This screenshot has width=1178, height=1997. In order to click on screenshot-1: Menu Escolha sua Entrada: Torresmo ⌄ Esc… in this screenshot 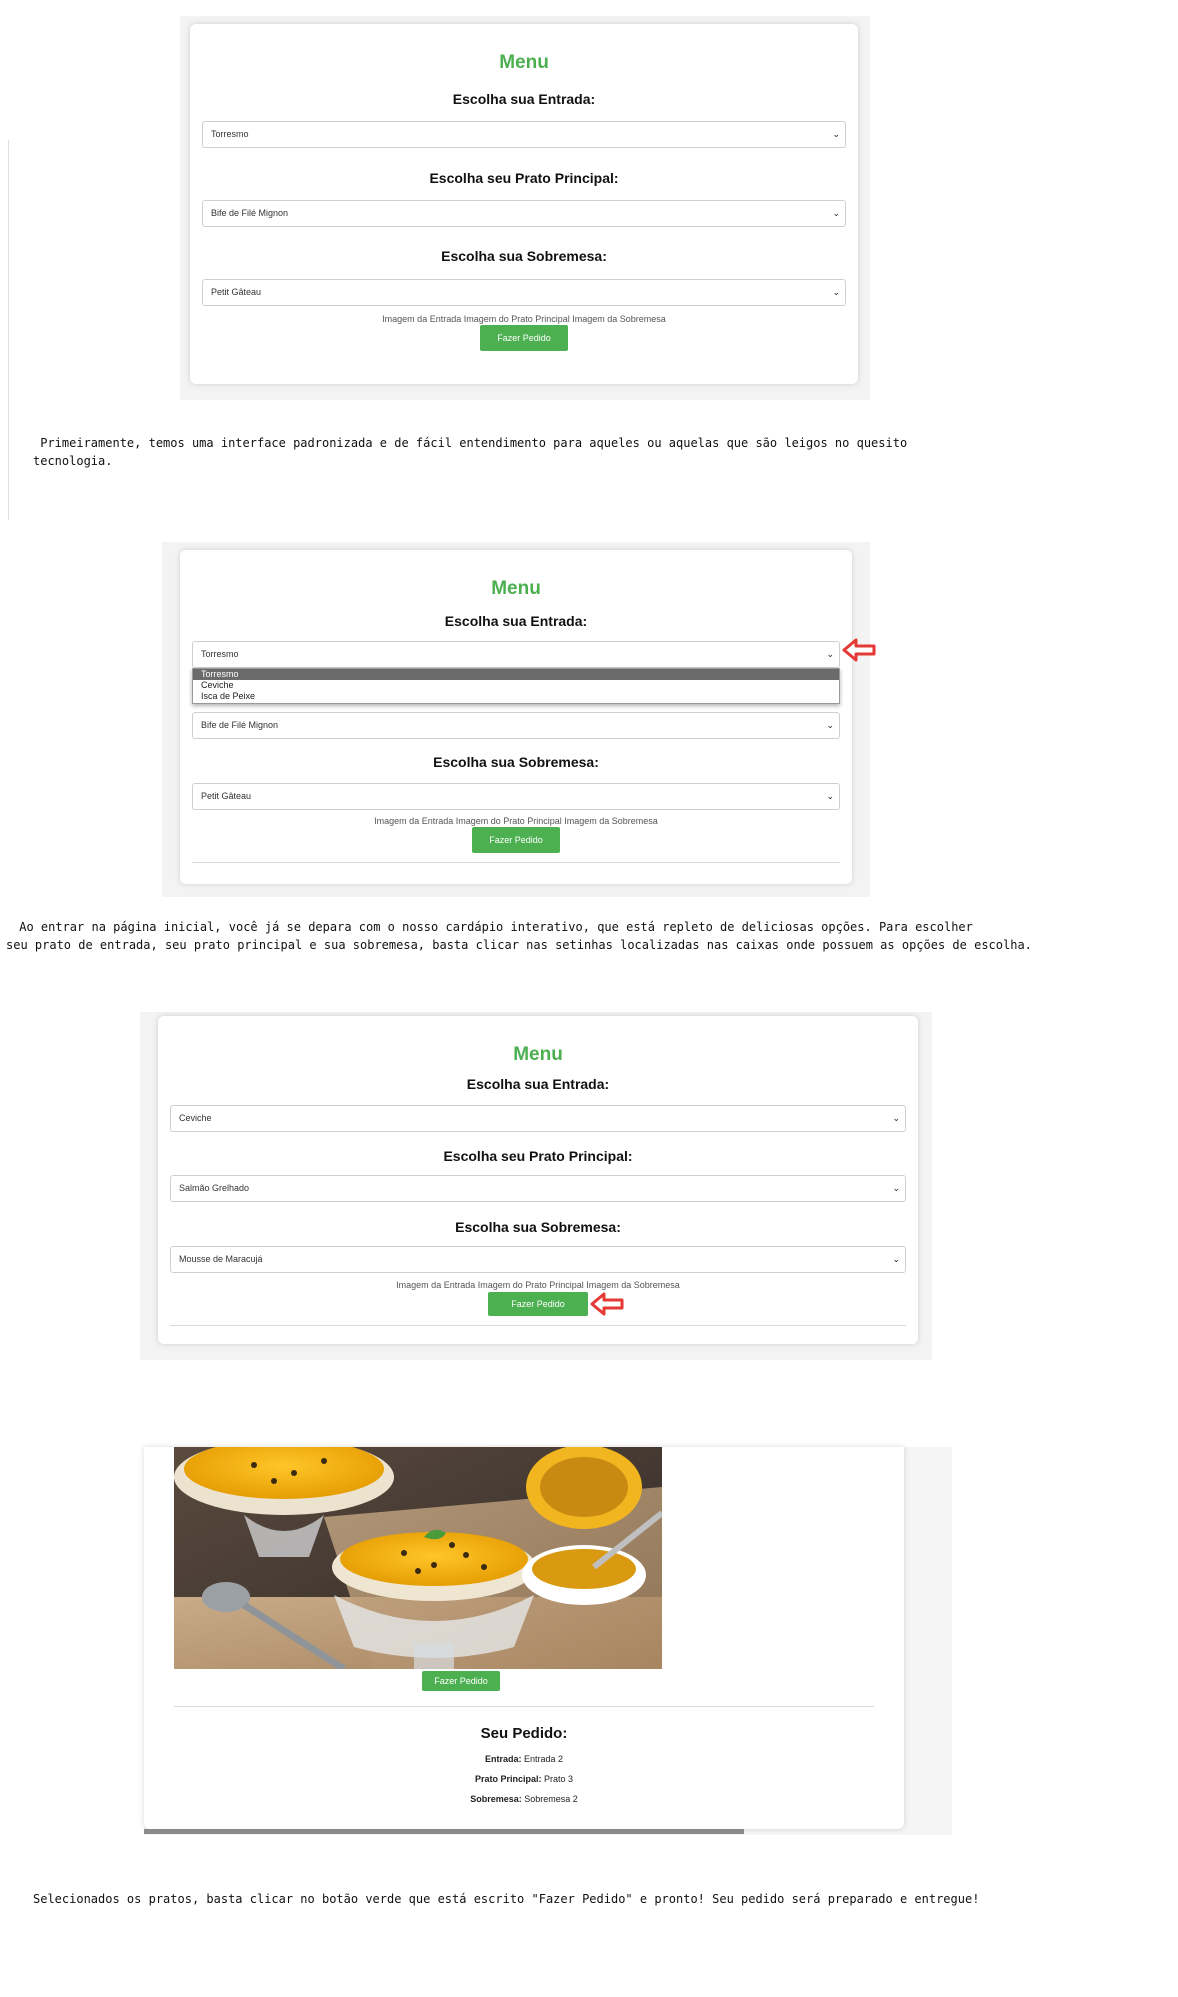, I will do `click(525, 208)`.